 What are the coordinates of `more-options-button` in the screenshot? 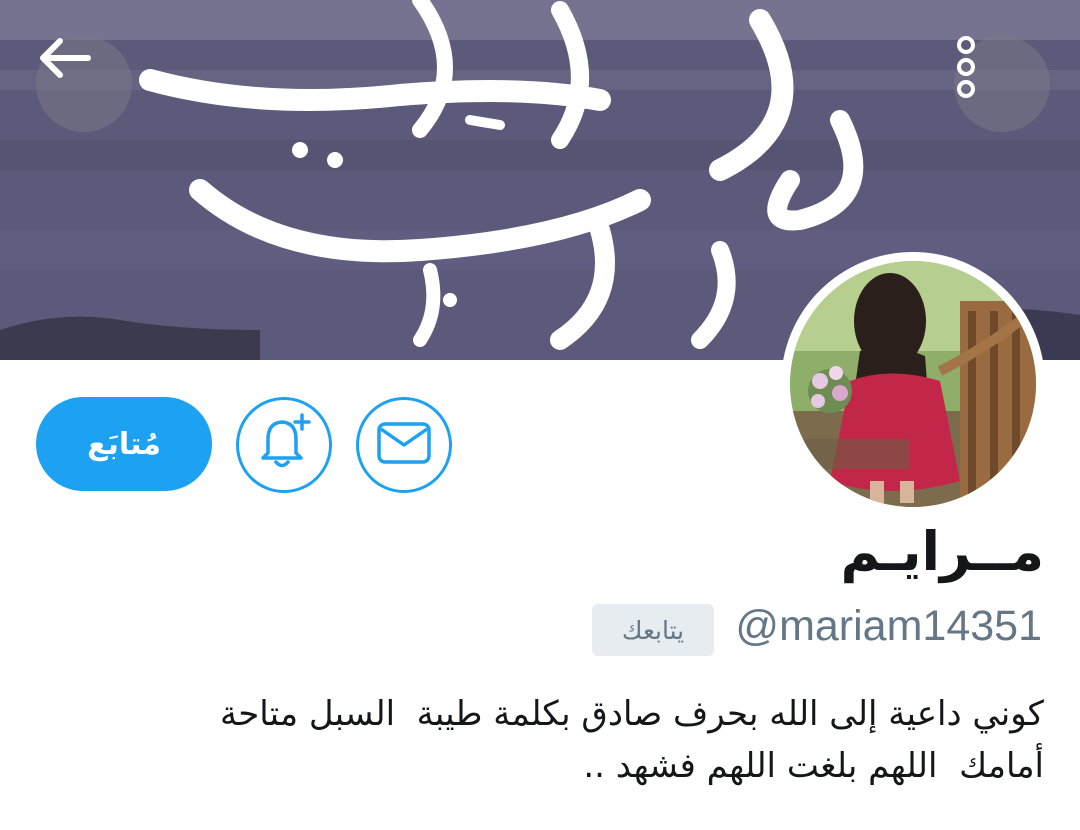 It's located at (1002, 84).